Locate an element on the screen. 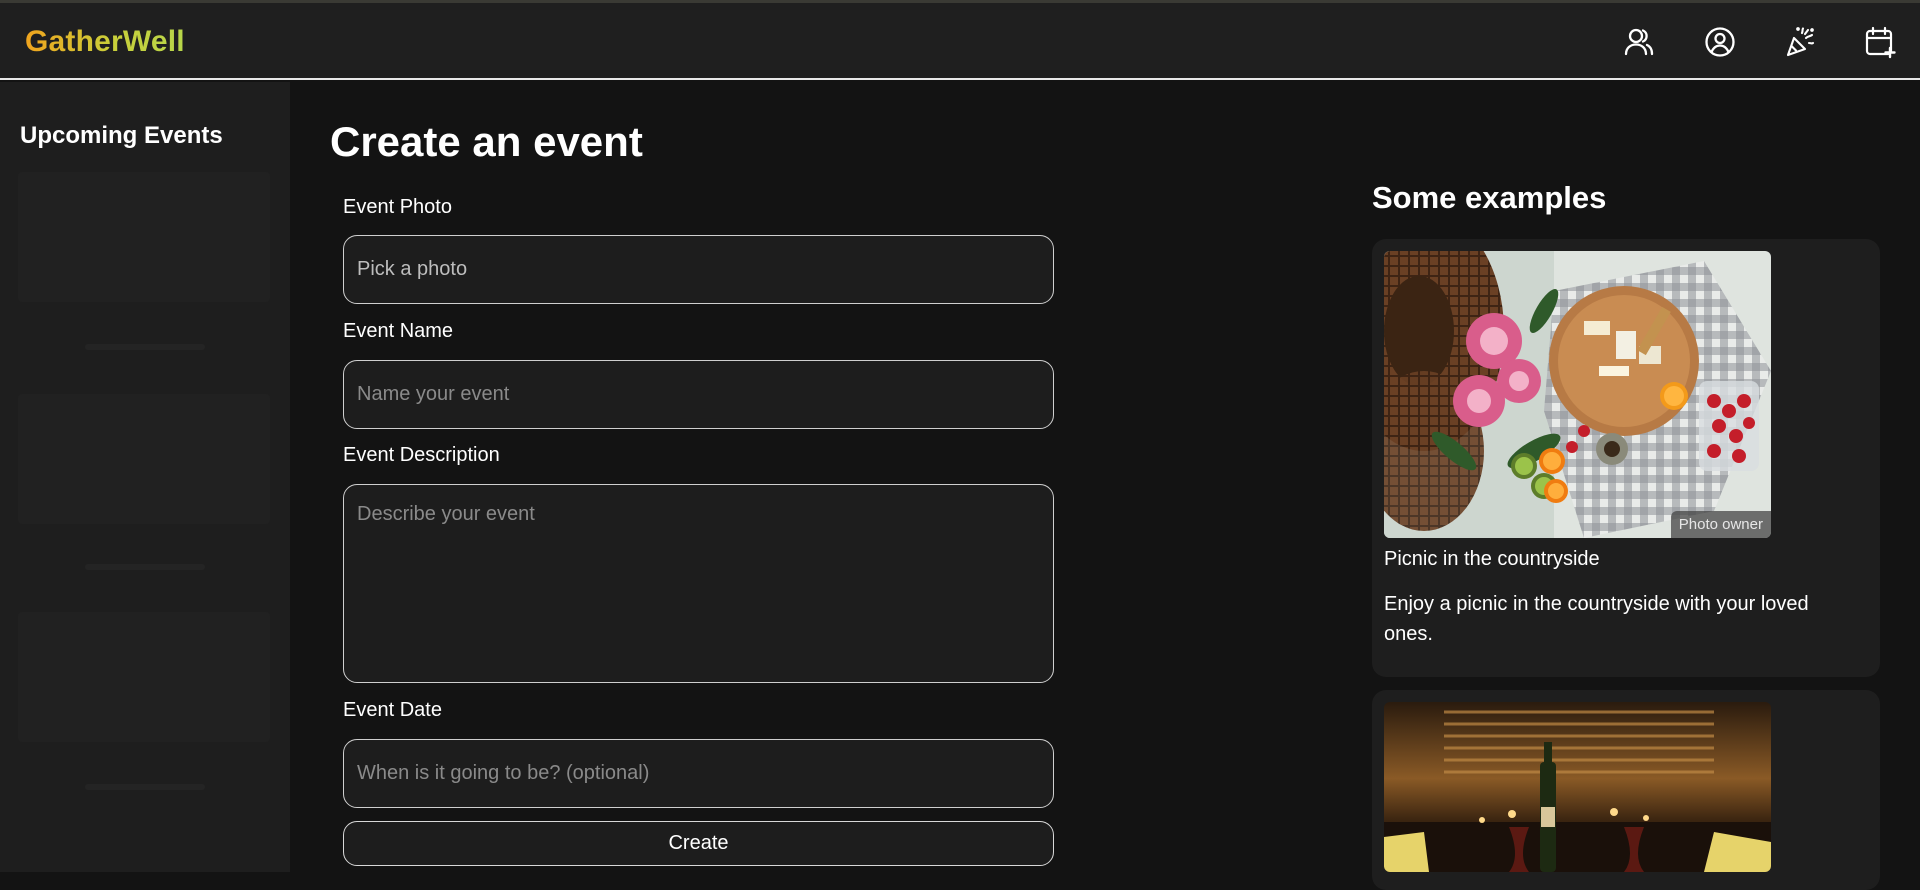  example-card-image is located at coordinates (1577, 787).